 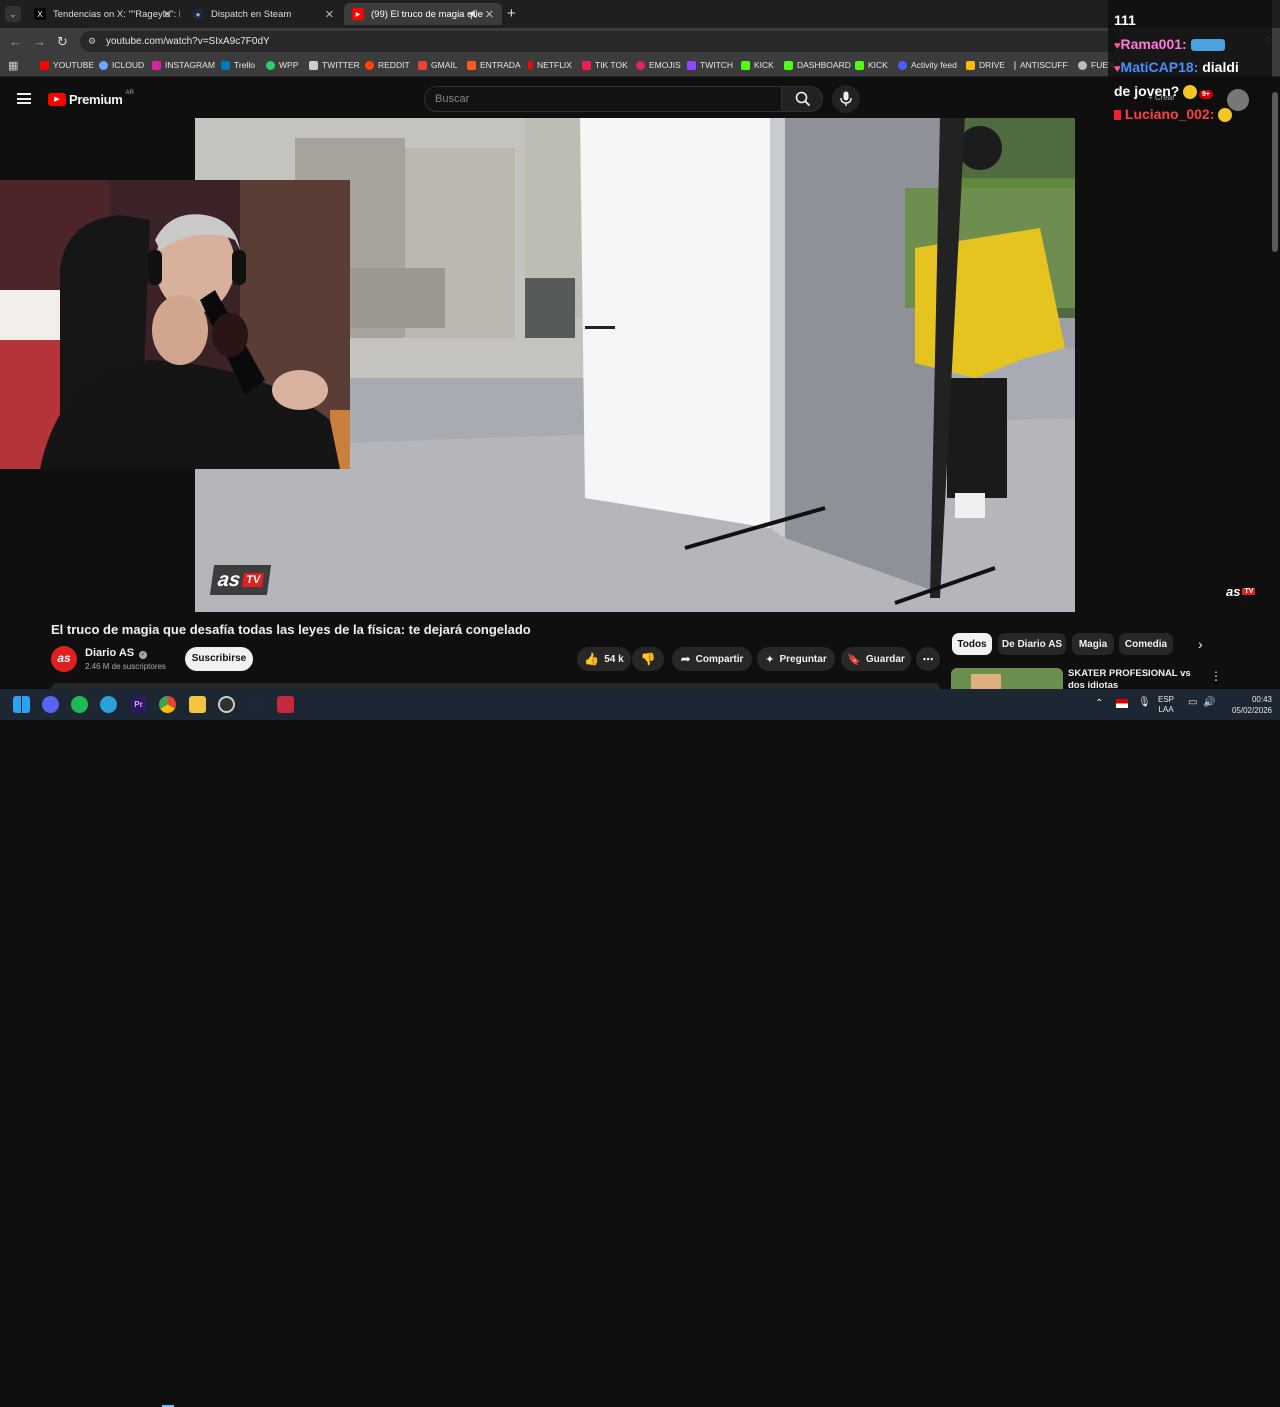 I want to click on microphone-icon, so click(x=846, y=98).